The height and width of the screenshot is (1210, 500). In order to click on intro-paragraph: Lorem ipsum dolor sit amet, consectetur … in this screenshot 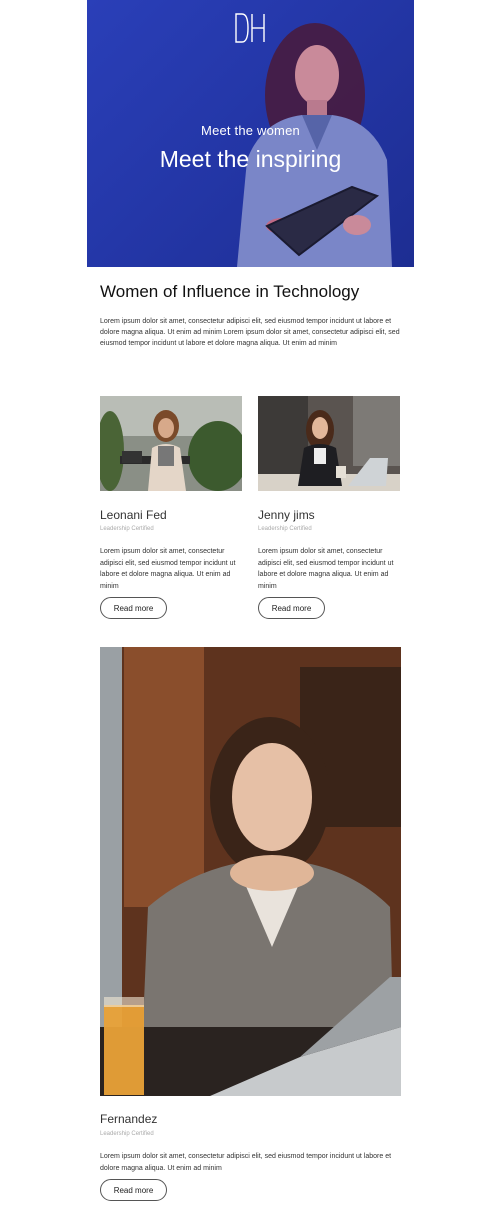, I will do `click(250, 332)`.